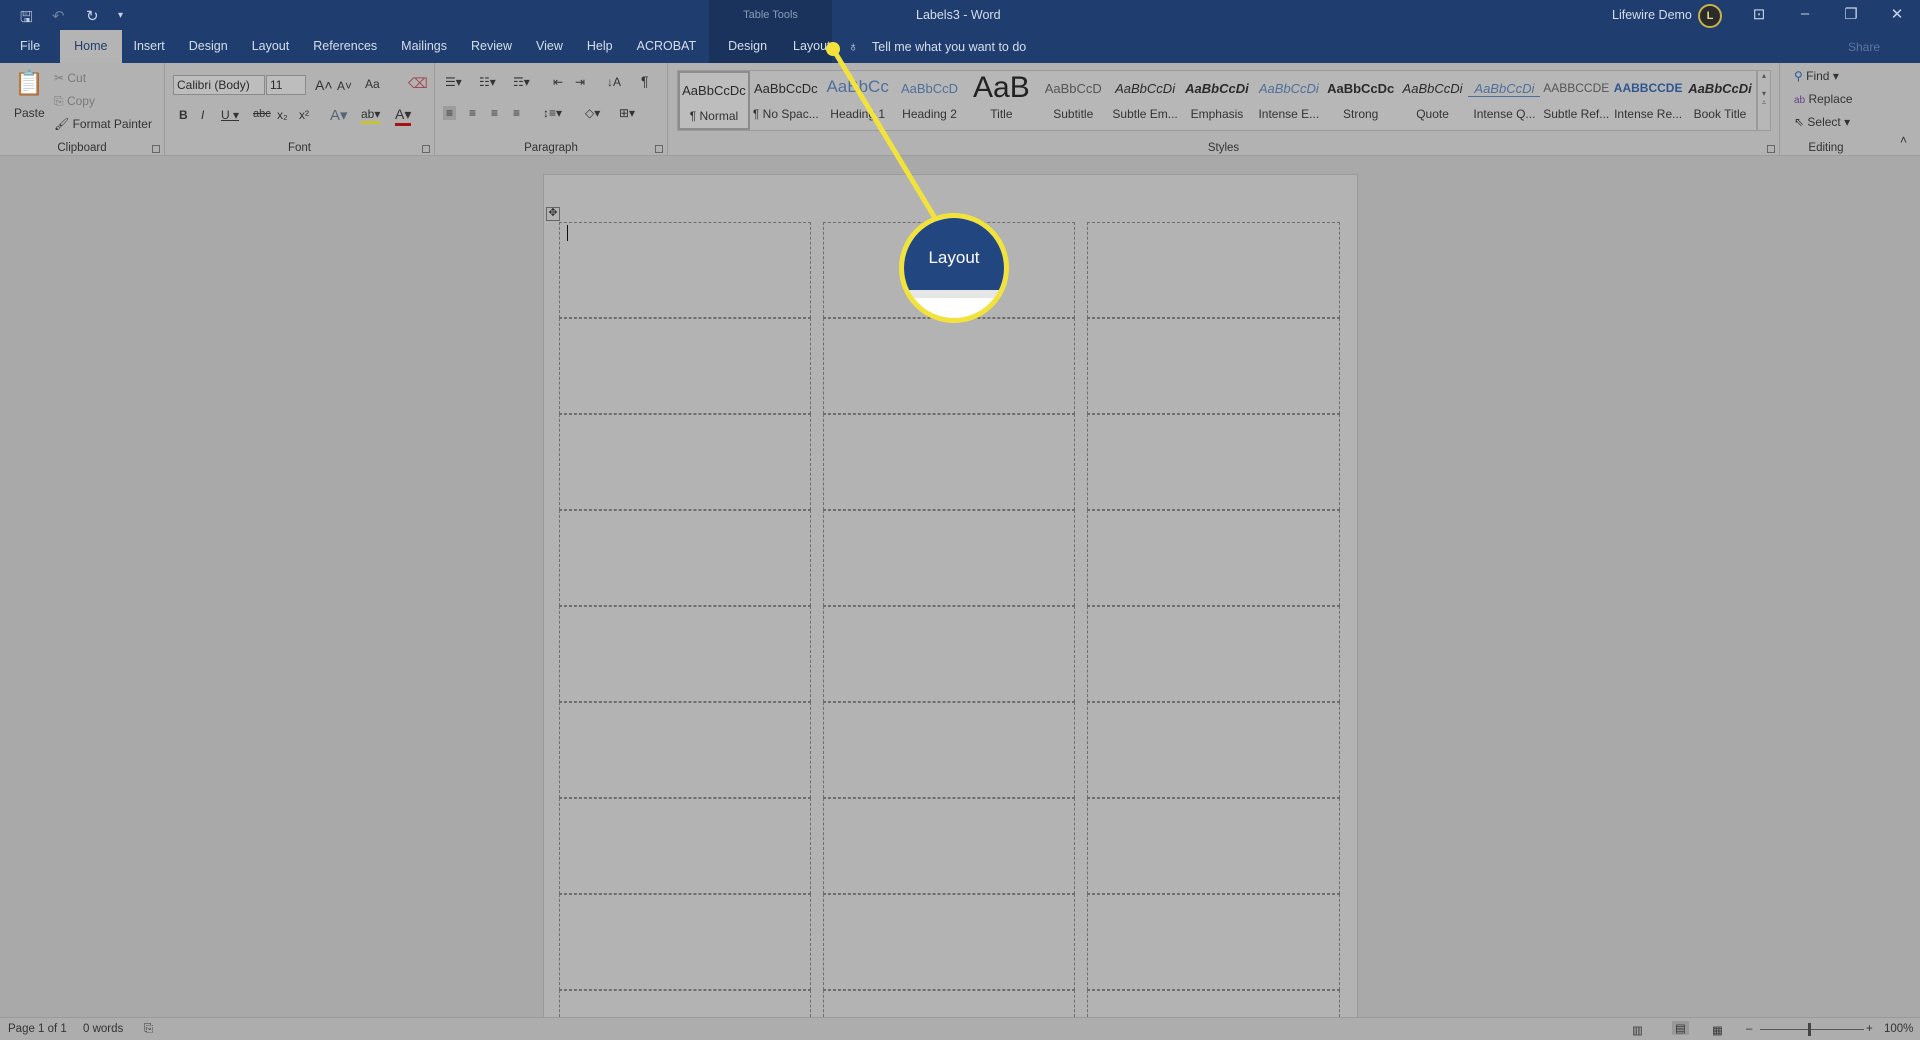 The height and width of the screenshot is (1040, 1920). I want to click on sort-icon: ↓A, so click(614, 82).